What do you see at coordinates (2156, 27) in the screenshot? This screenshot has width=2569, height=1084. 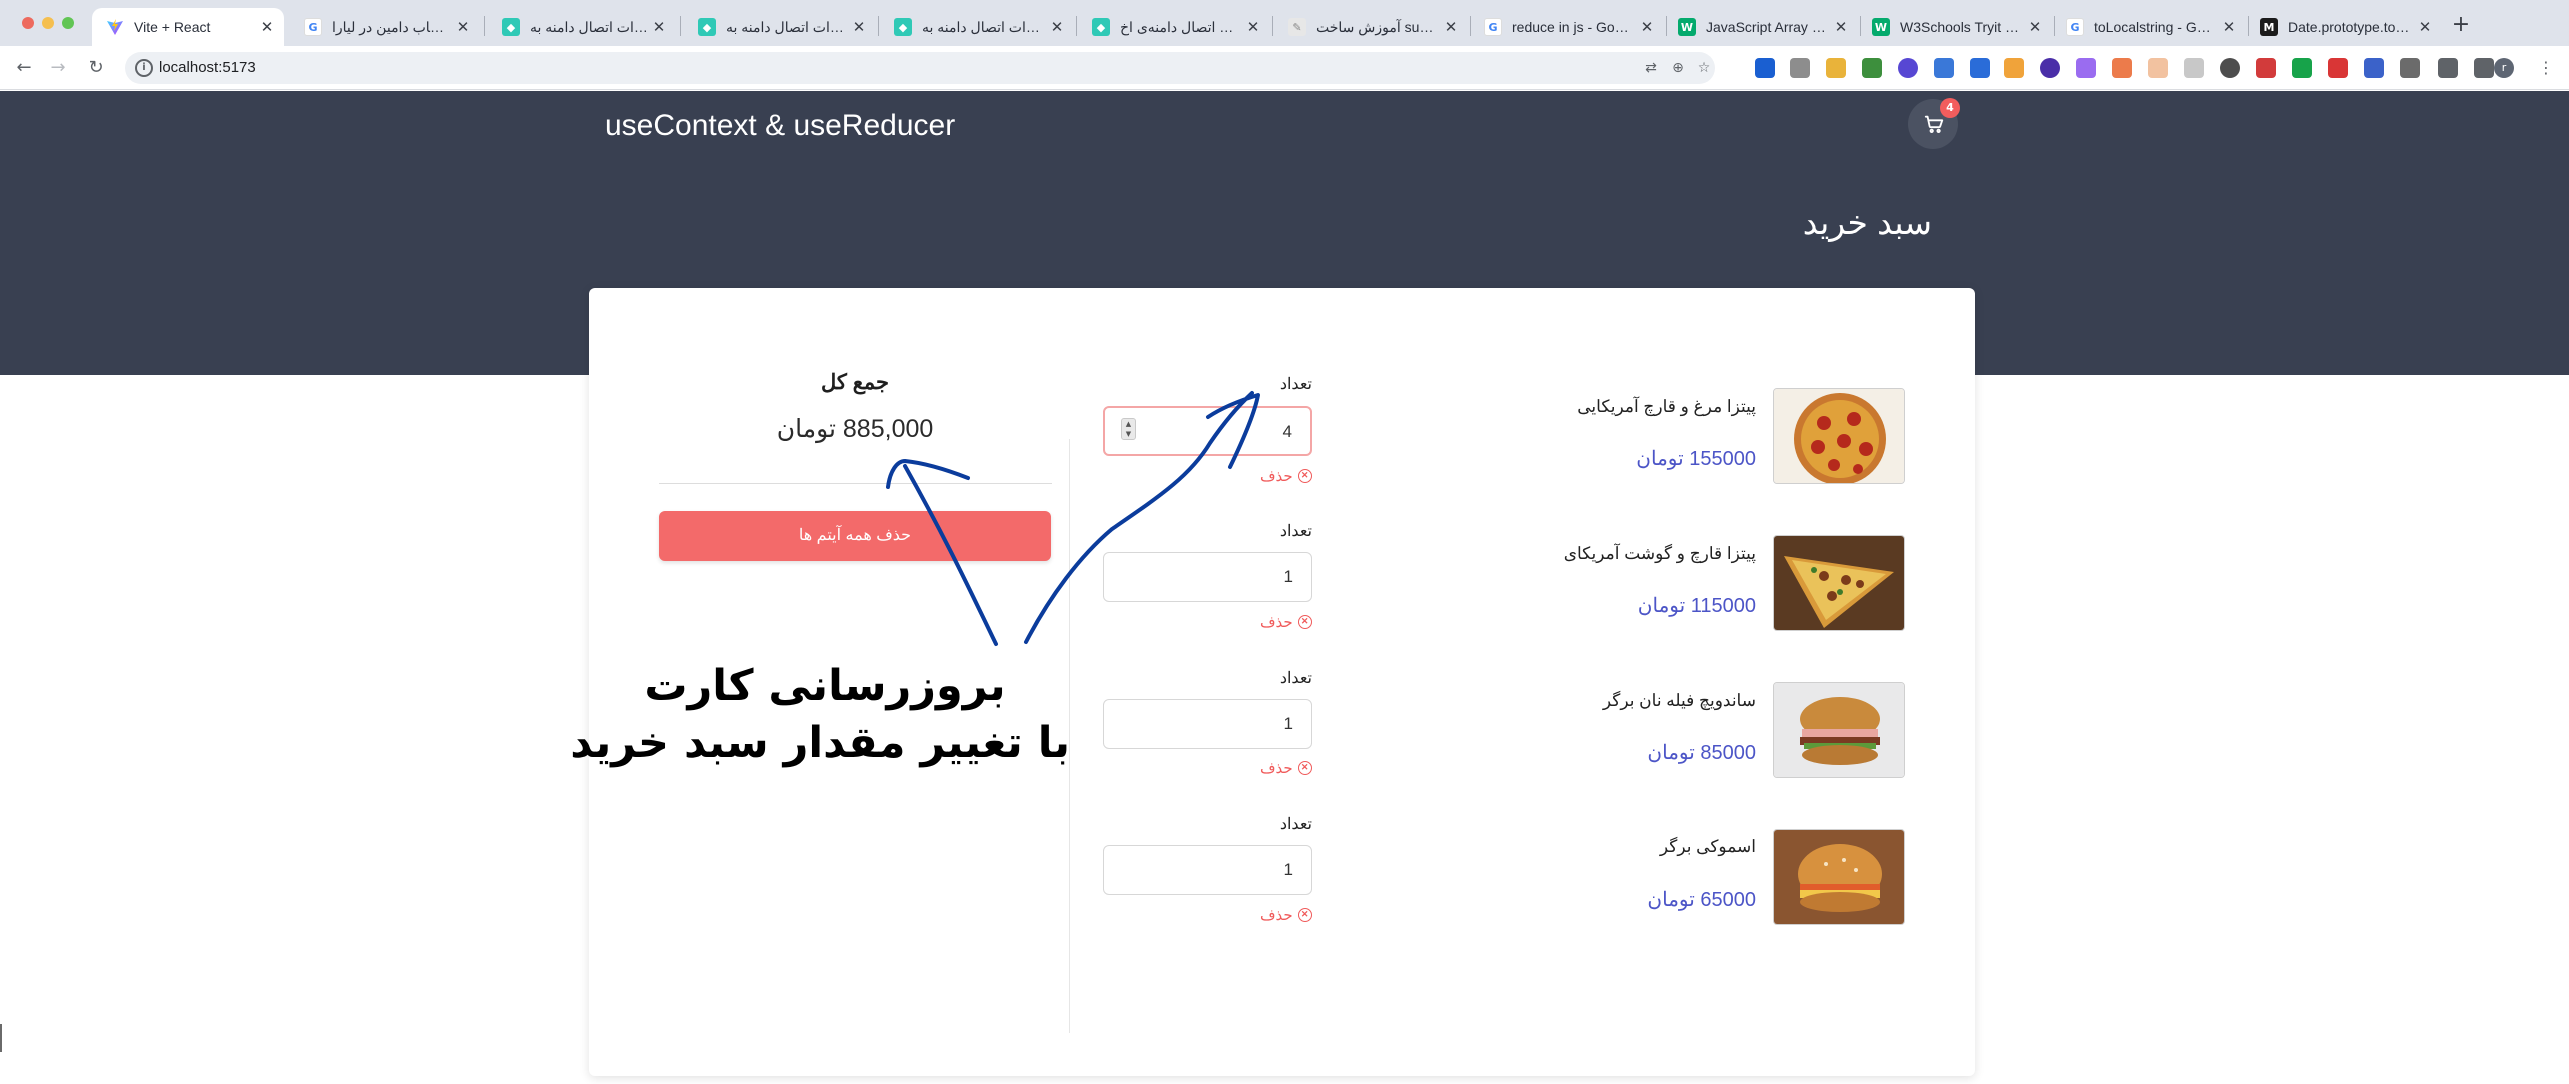 I see `tab-title: toLocalstring - Googl` at bounding box center [2156, 27].